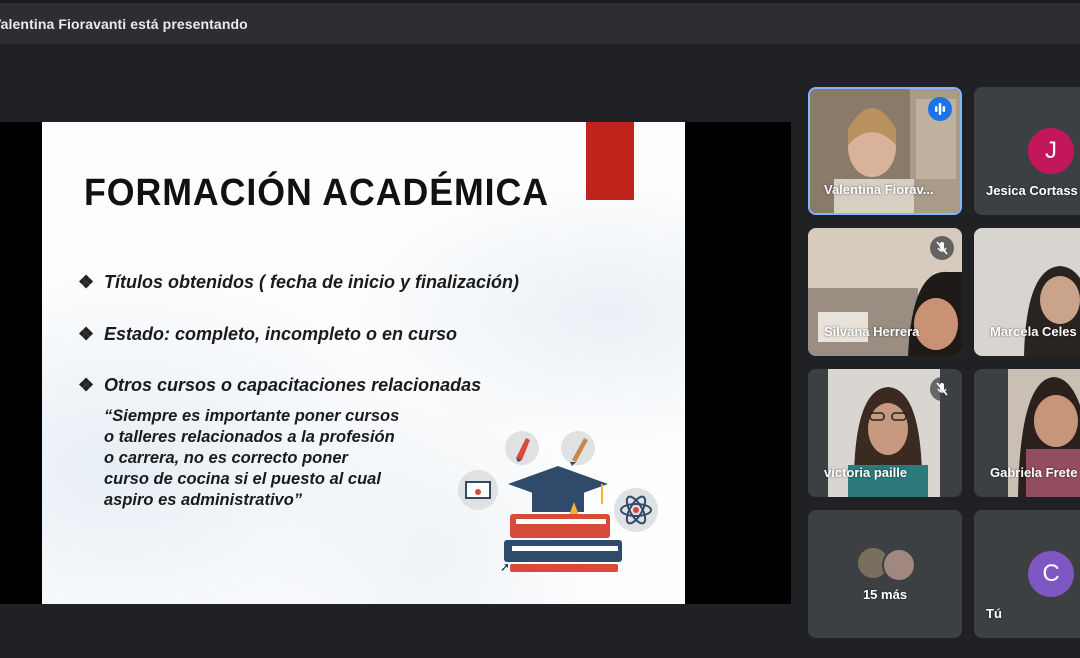  I want to click on participant-tile-gabriela: Gabriela Frete, so click(1027, 433).